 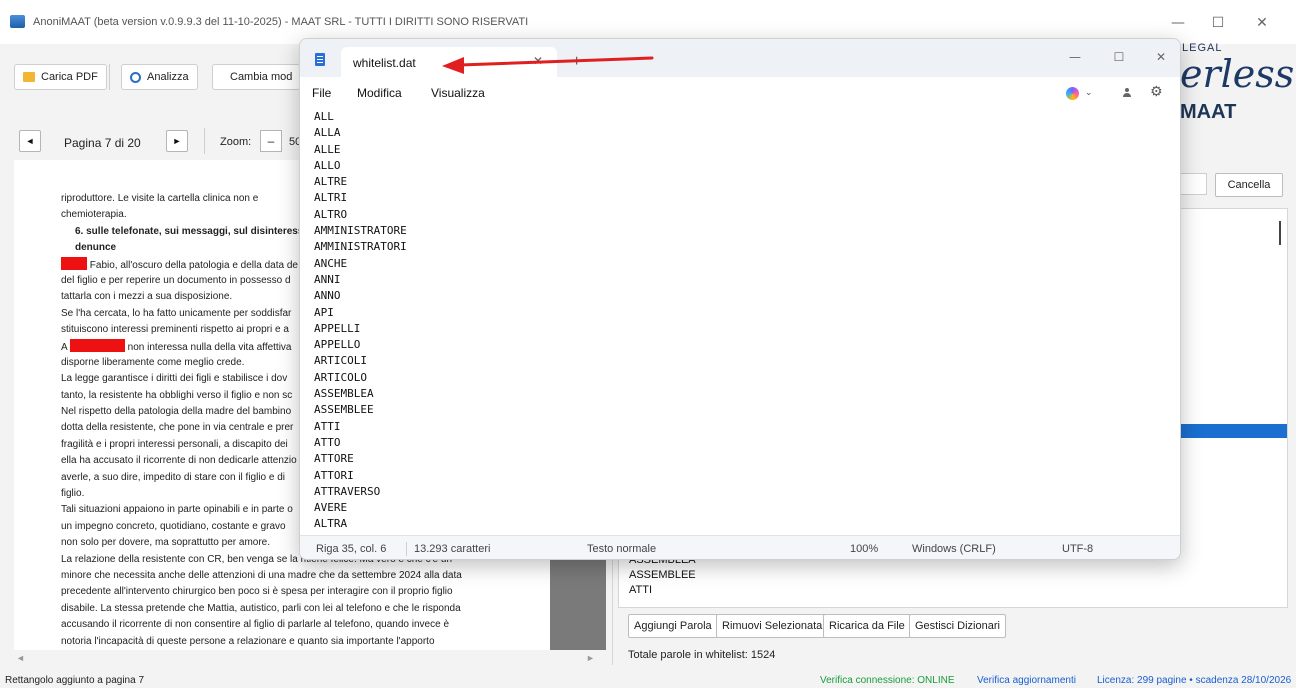 I want to click on notepad-minimize-button: —, so click(x=1075, y=57).